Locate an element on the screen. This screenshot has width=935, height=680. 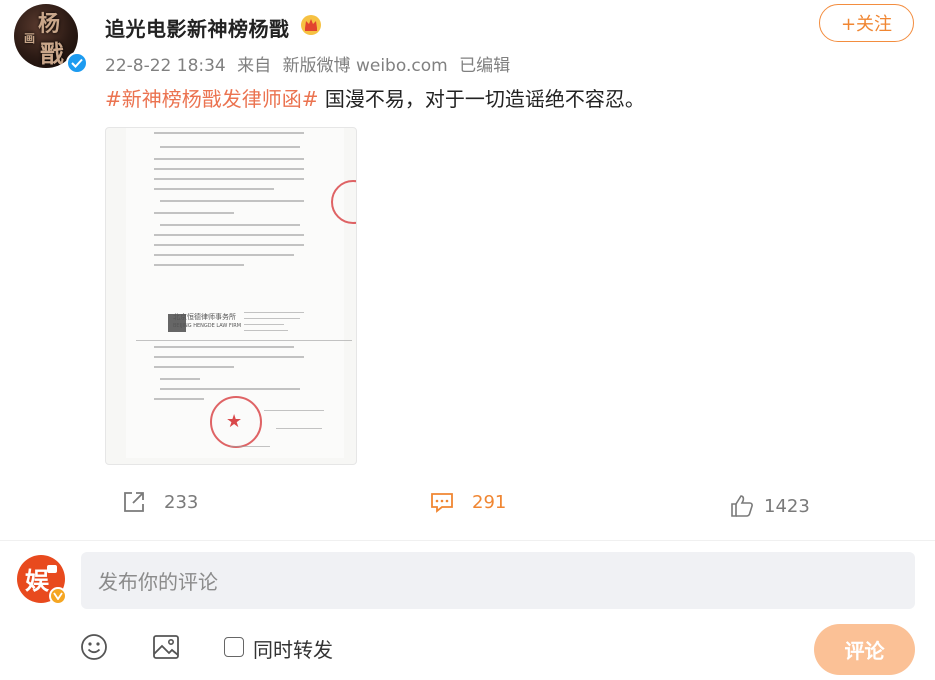
vip-badge-icon is located at coordinates (58, 596).